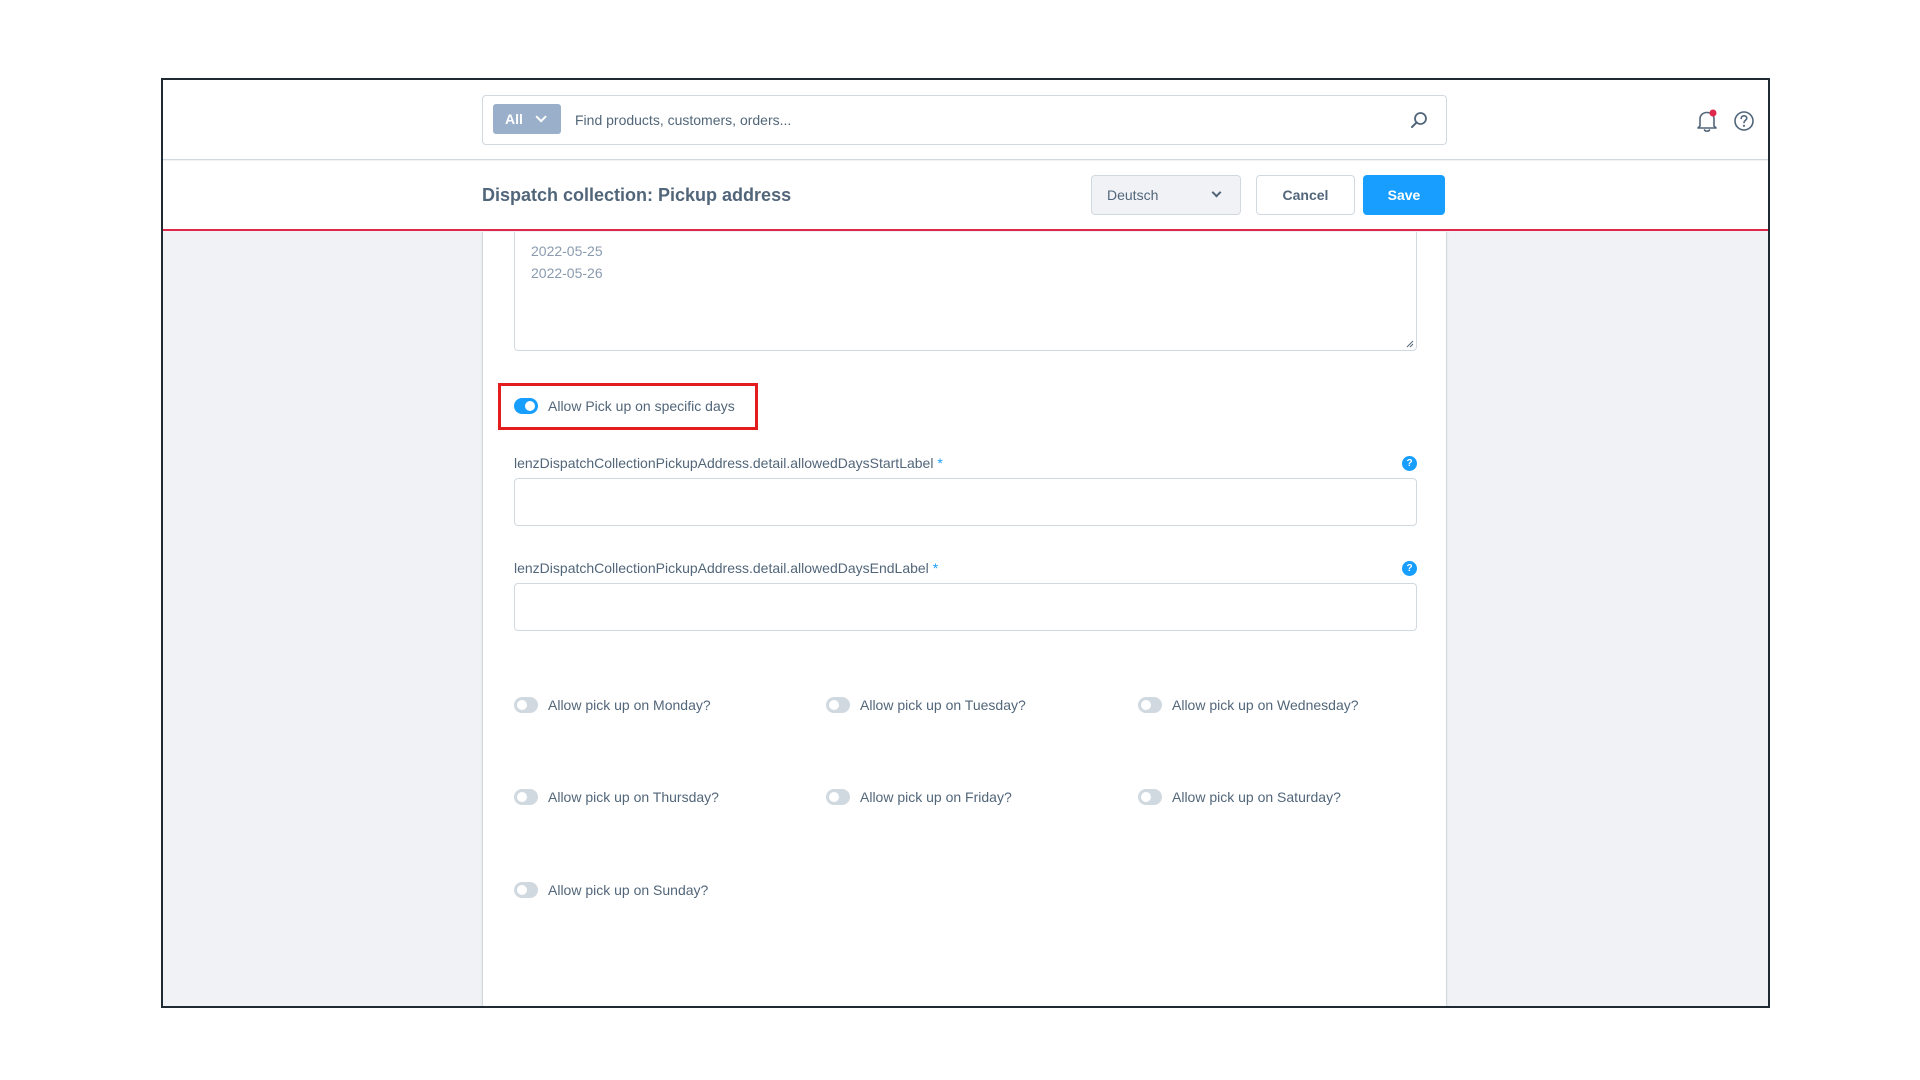  Describe the element at coordinates (1744, 121) in the screenshot. I see `help-icon` at that location.